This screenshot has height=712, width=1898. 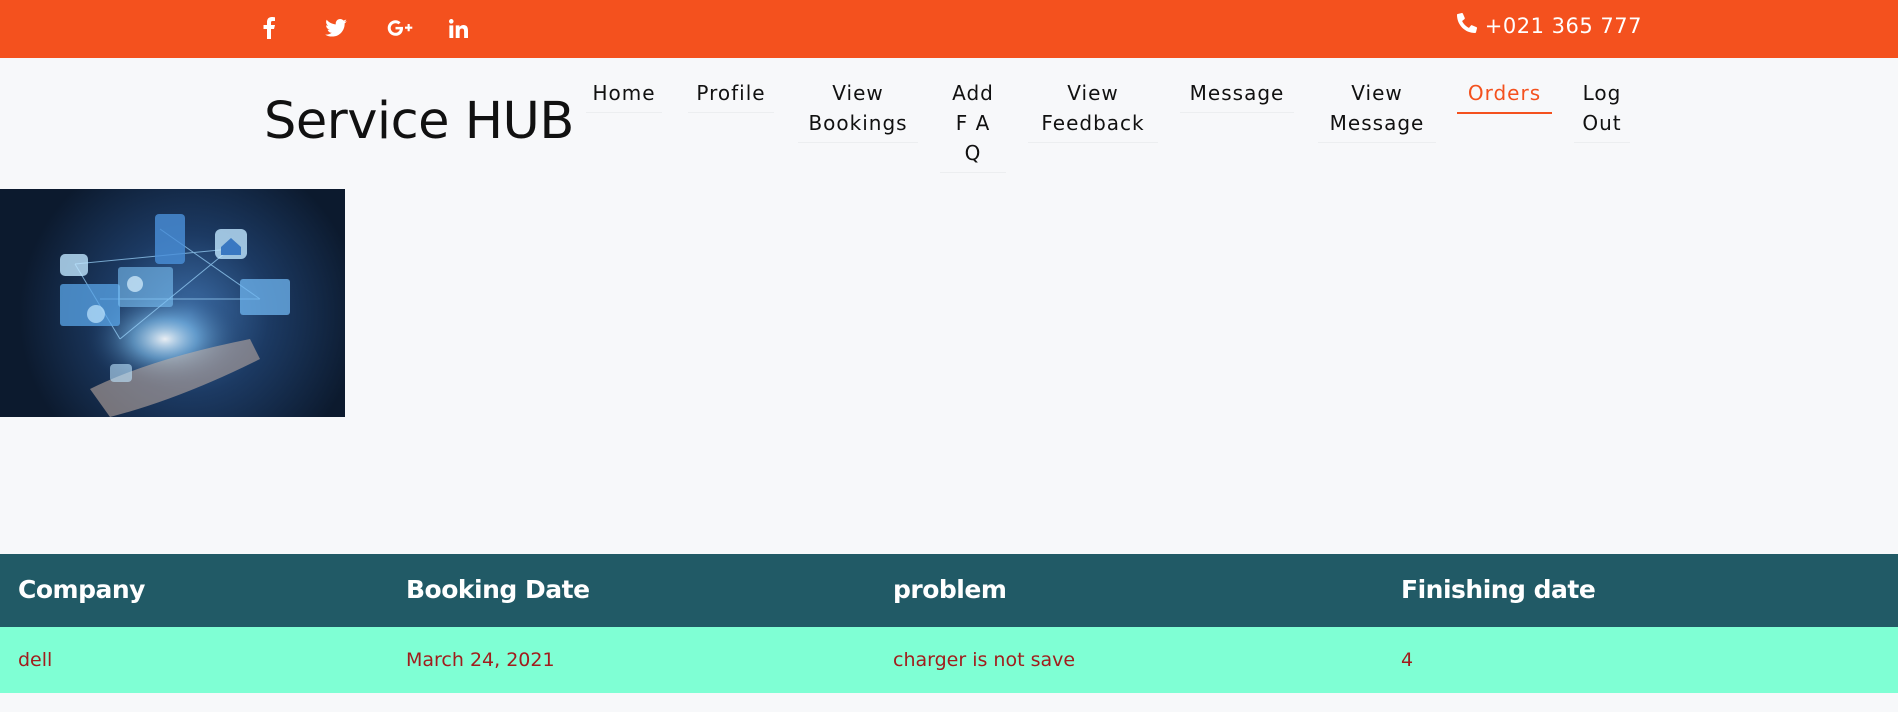 I want to click on hero-image, so click(x=172, y=303).